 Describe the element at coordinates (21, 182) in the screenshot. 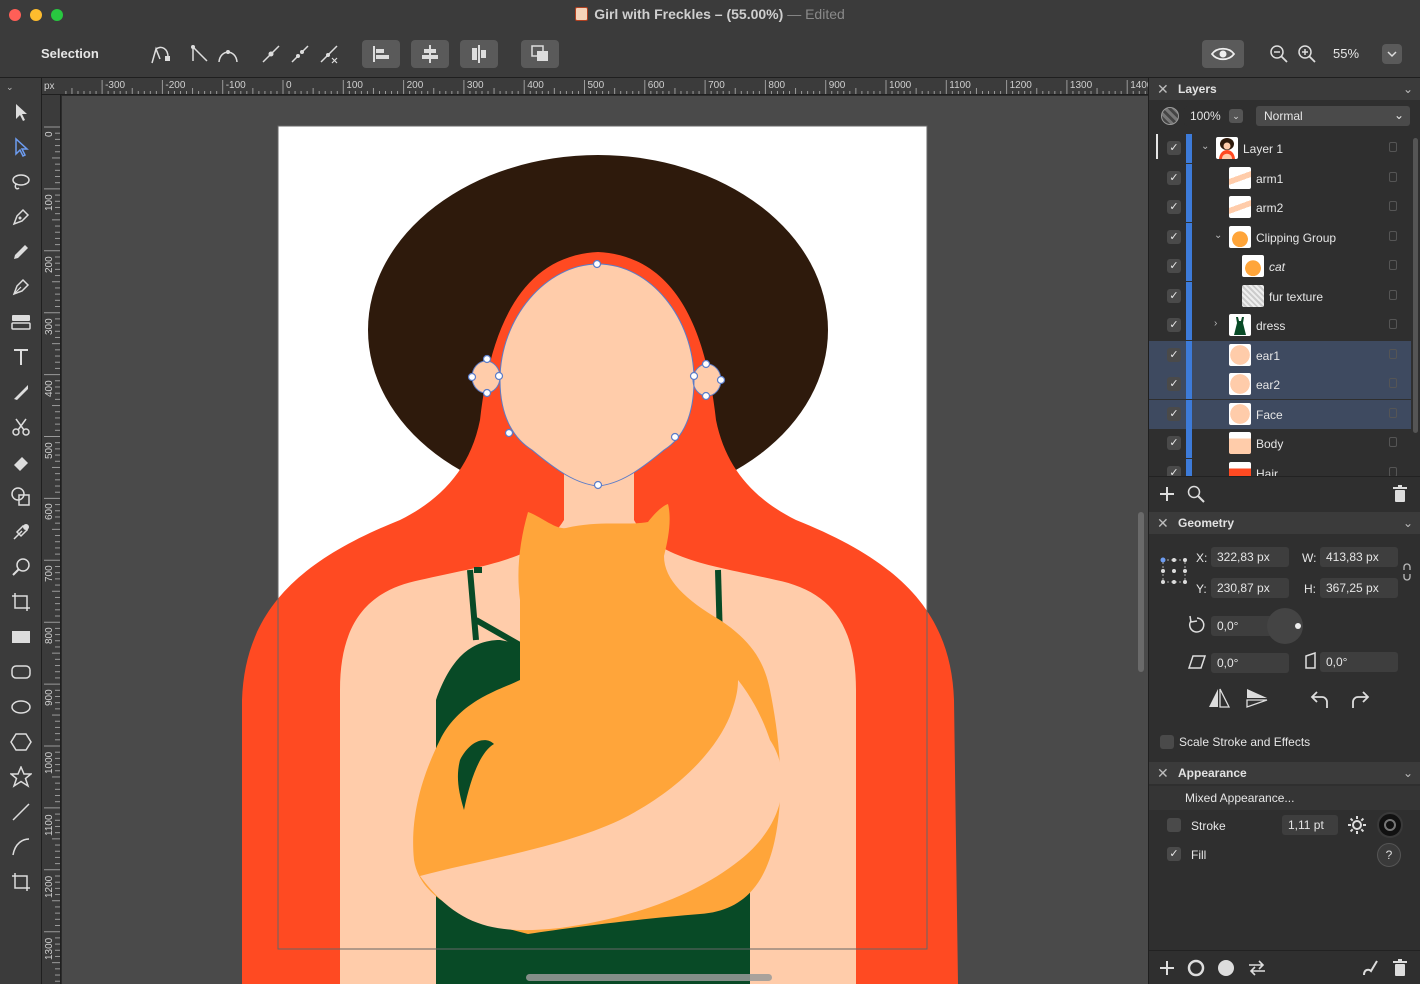

I see `lasso-tool` at that location.